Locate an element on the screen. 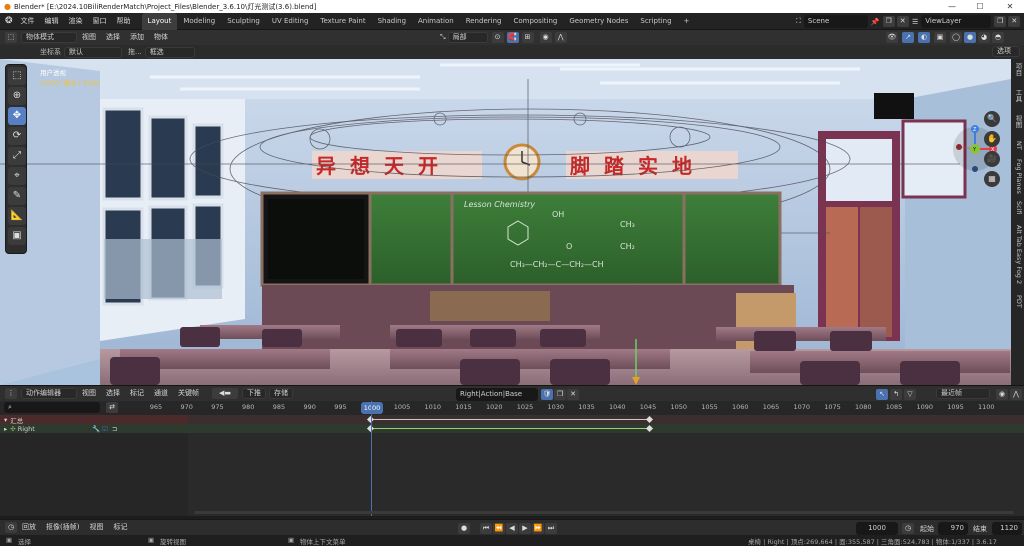  tab-scripting: Scripting is located at coordinates (655, 21).